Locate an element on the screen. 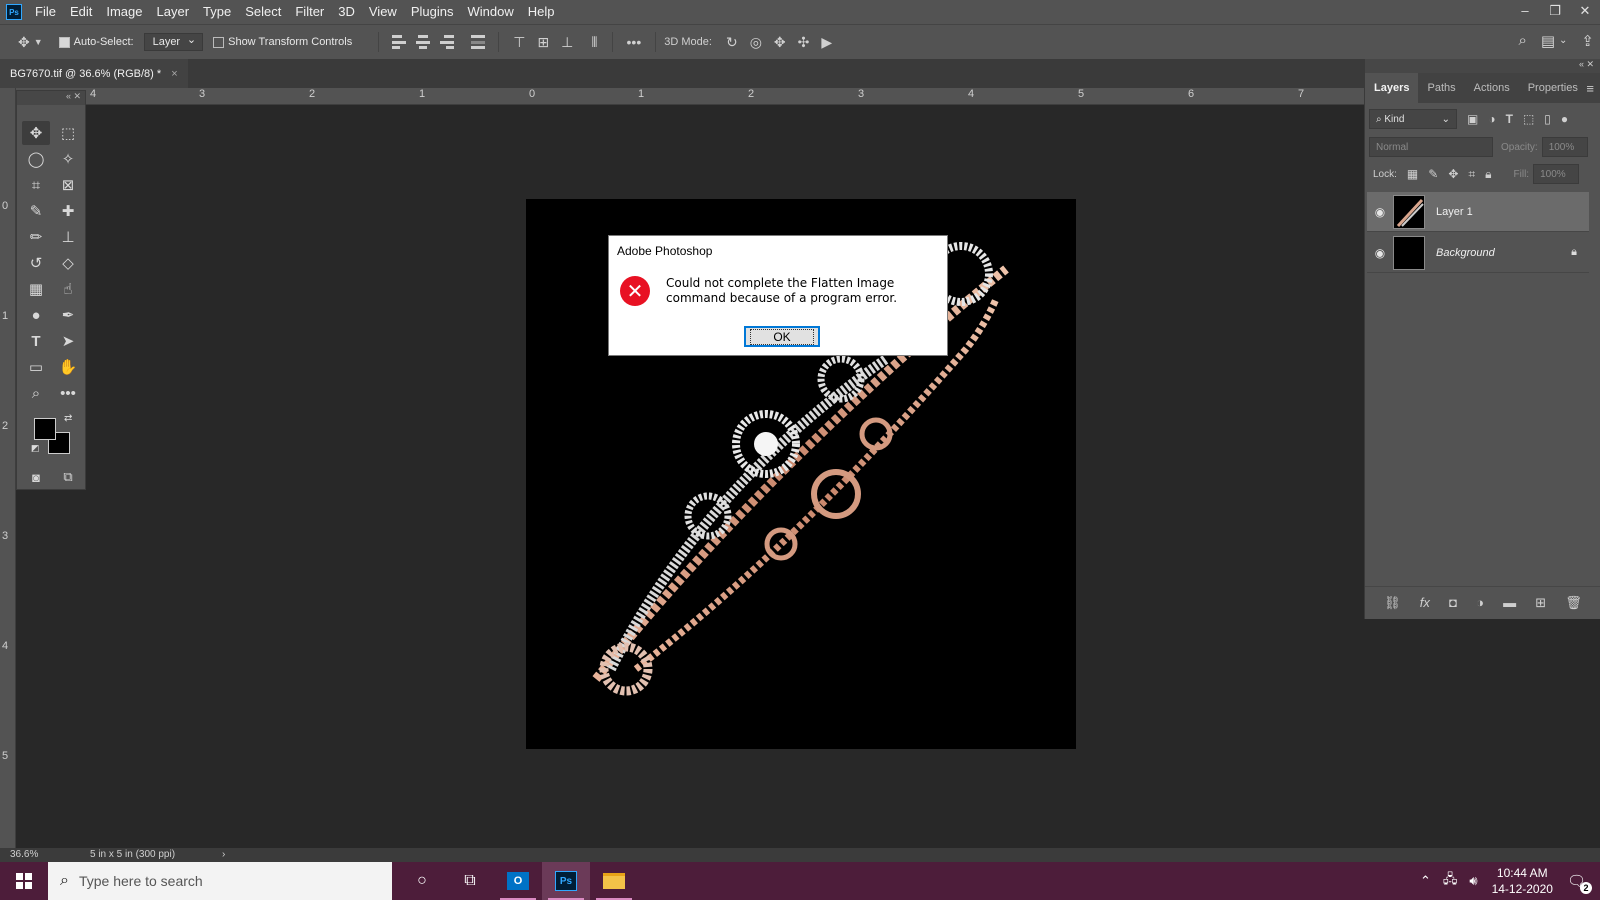 The height and width of the screenshot is (900, 1600). filter-shape-icon: ⬚ is located at coordinates (1528, 119).